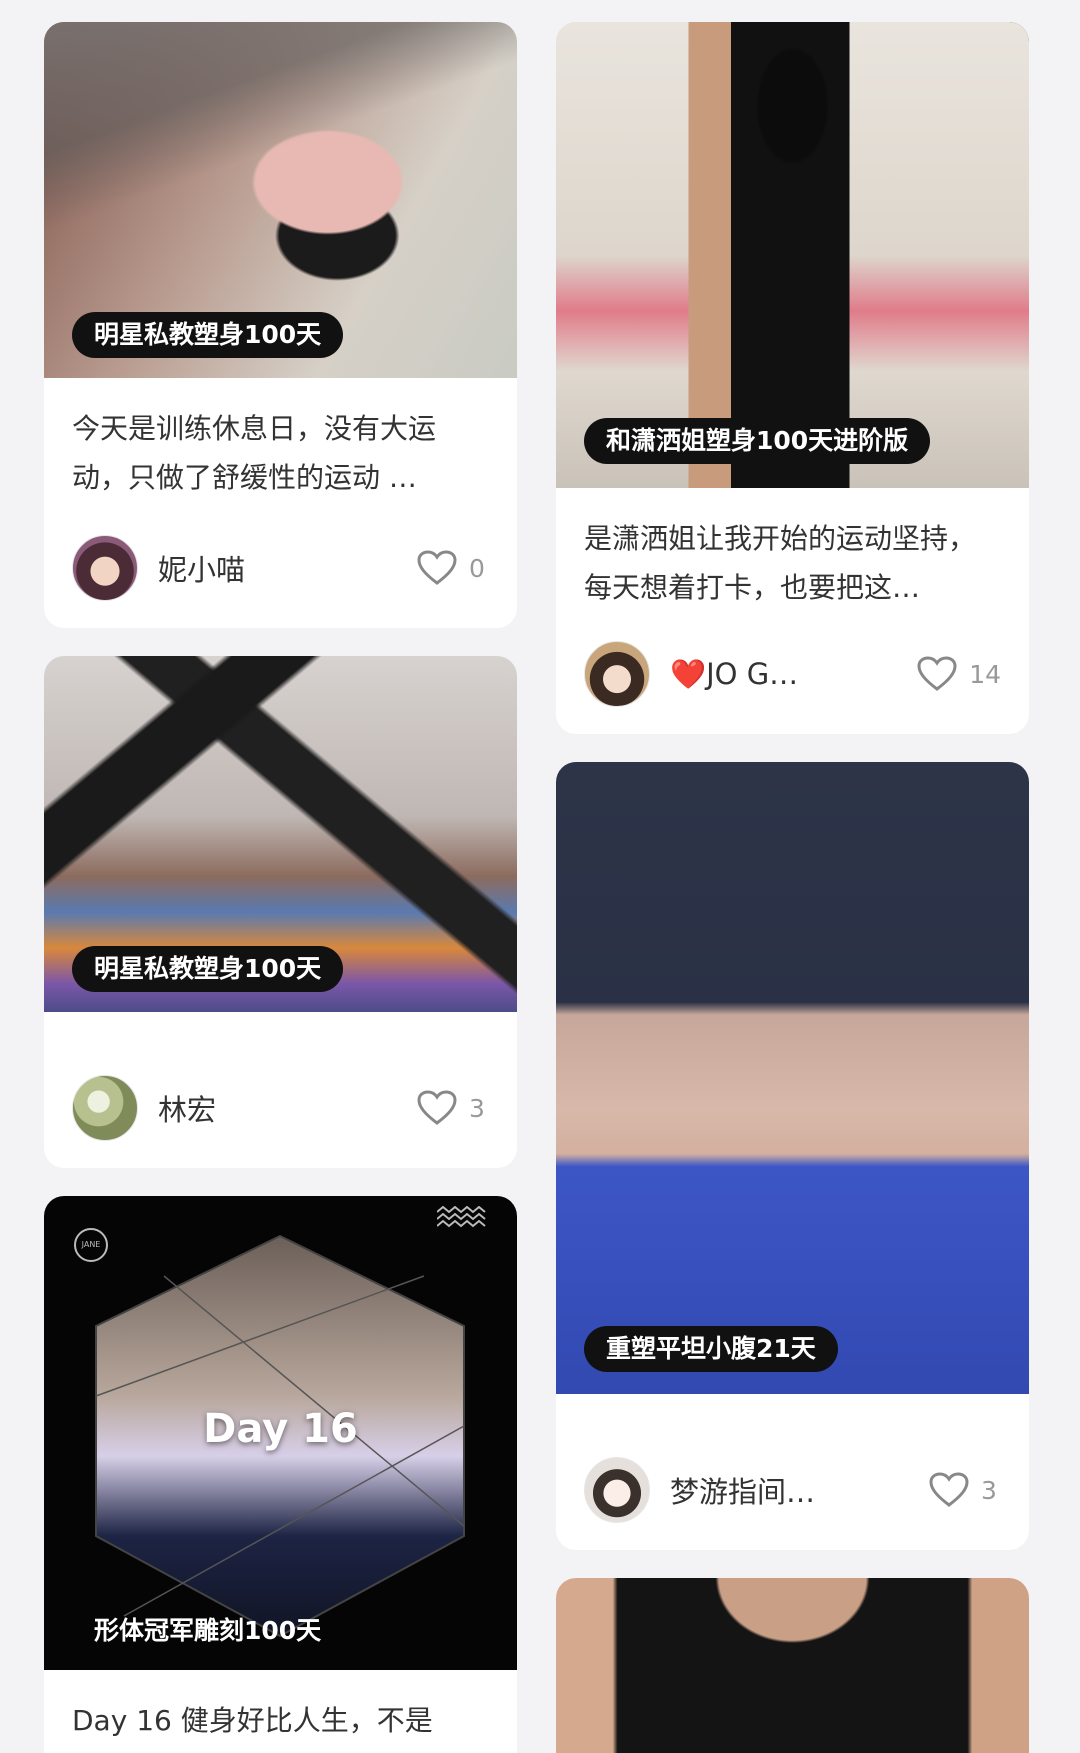  Describe the element at coordinates (287, 1108) in the screenshot. I see `author-name: 林宏` at that location.